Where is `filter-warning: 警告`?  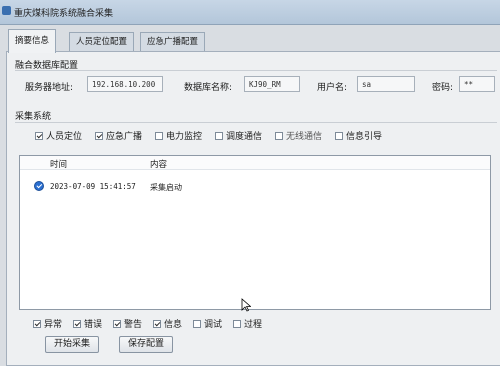
filter-warning: 警告 is located at coordinates (127, 323).